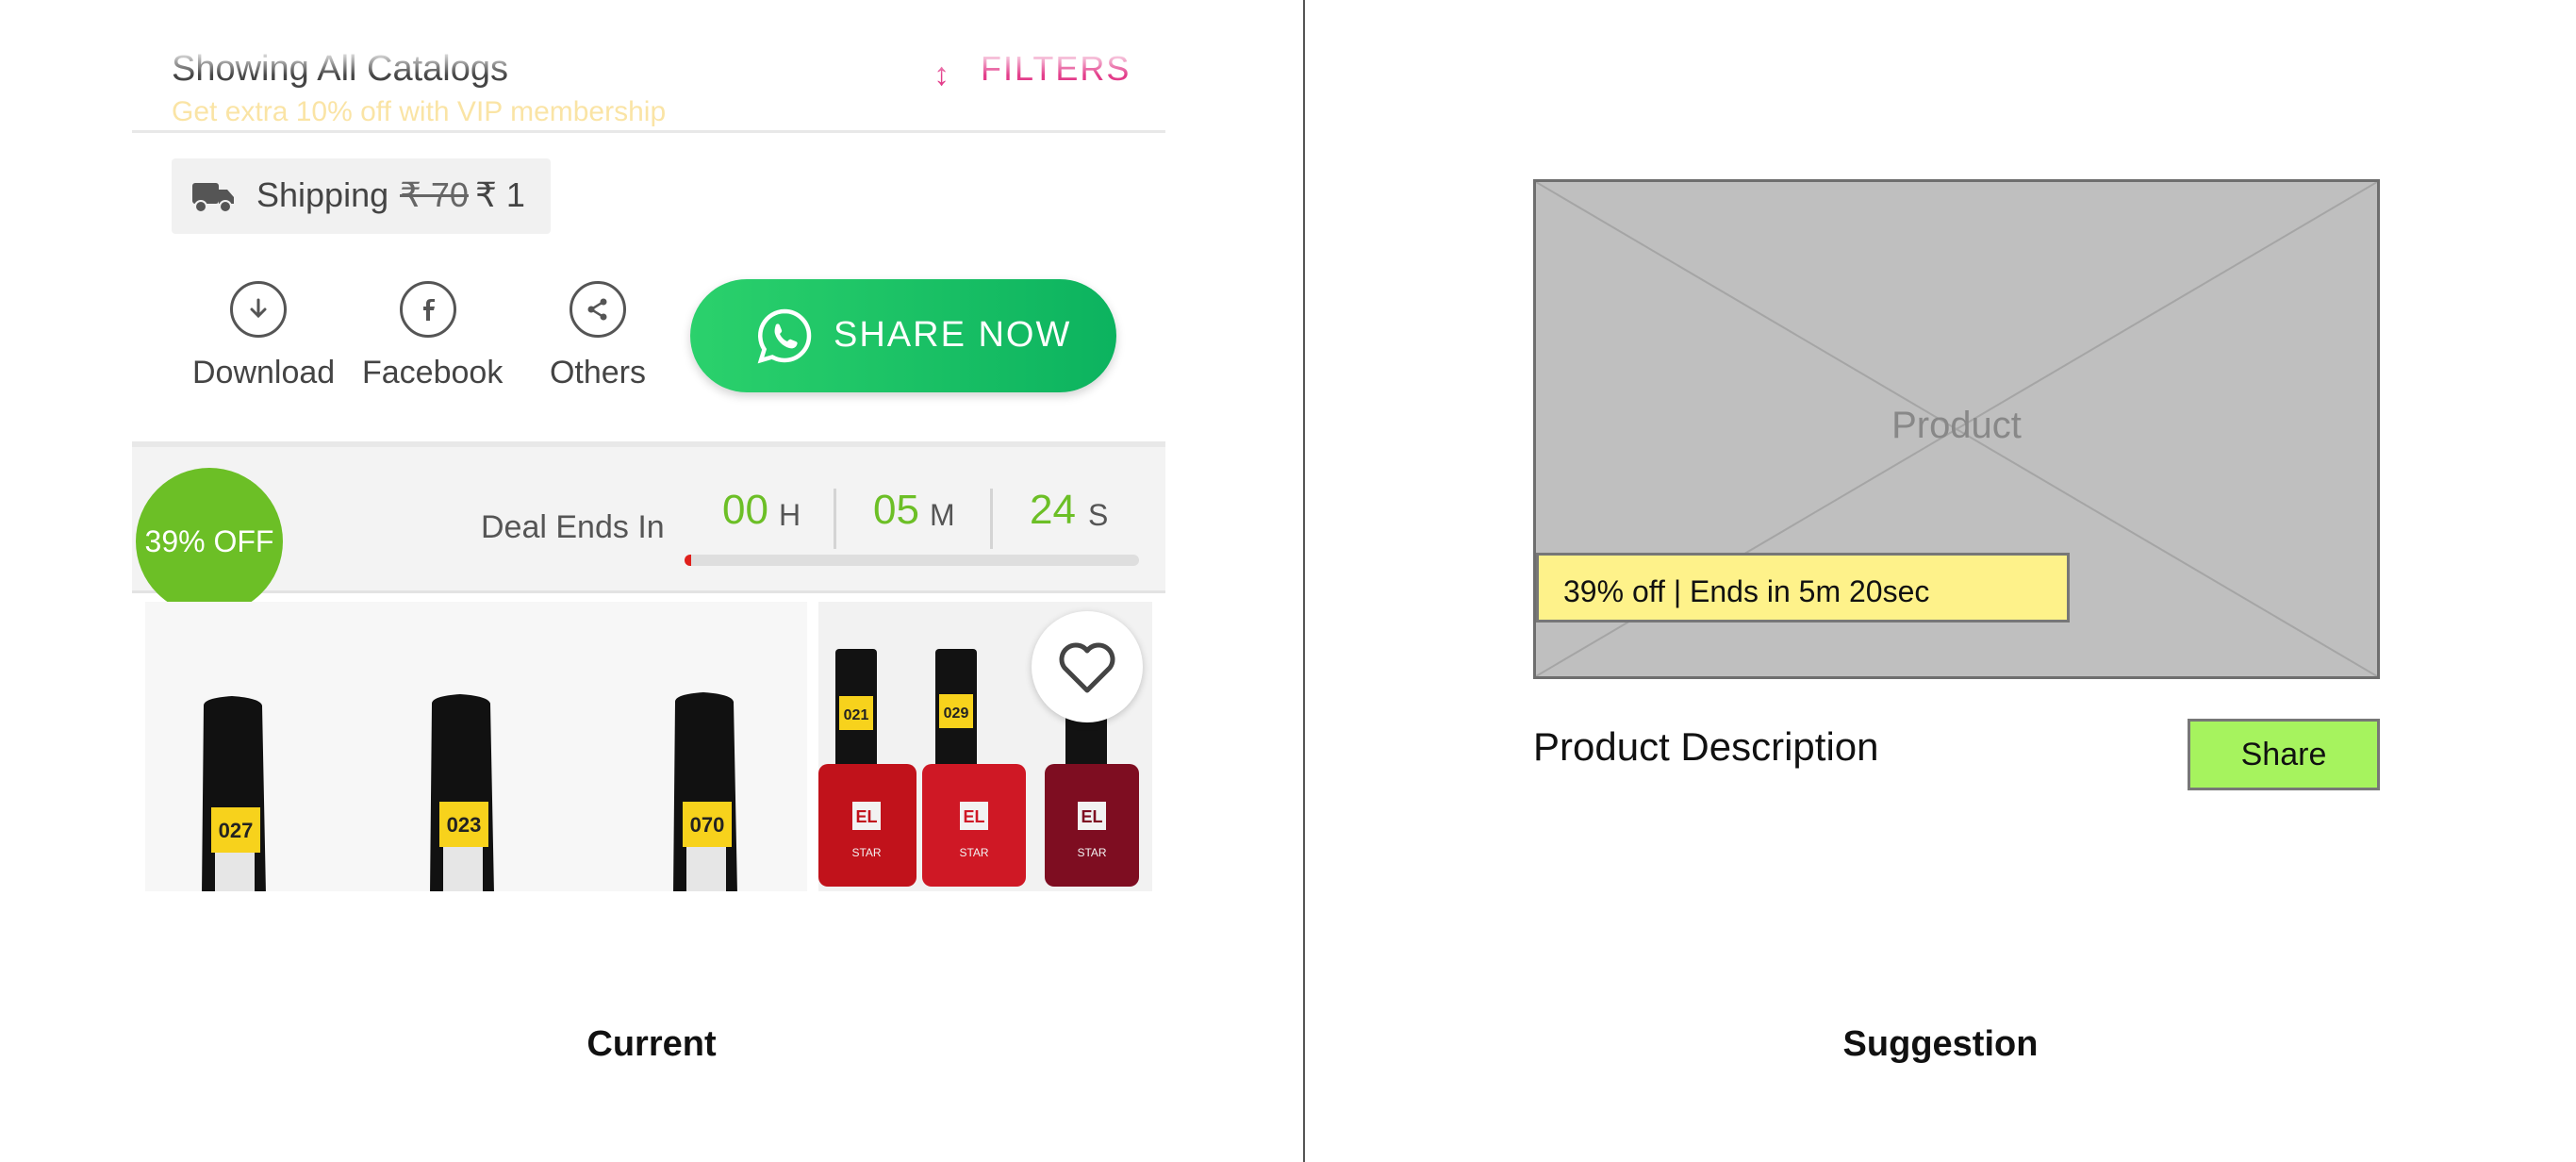 This screenshot has height=1162, width=2576. Describe the element at coordinates (598, 373) in the screenshot. I see `others-label: Others` at that location.